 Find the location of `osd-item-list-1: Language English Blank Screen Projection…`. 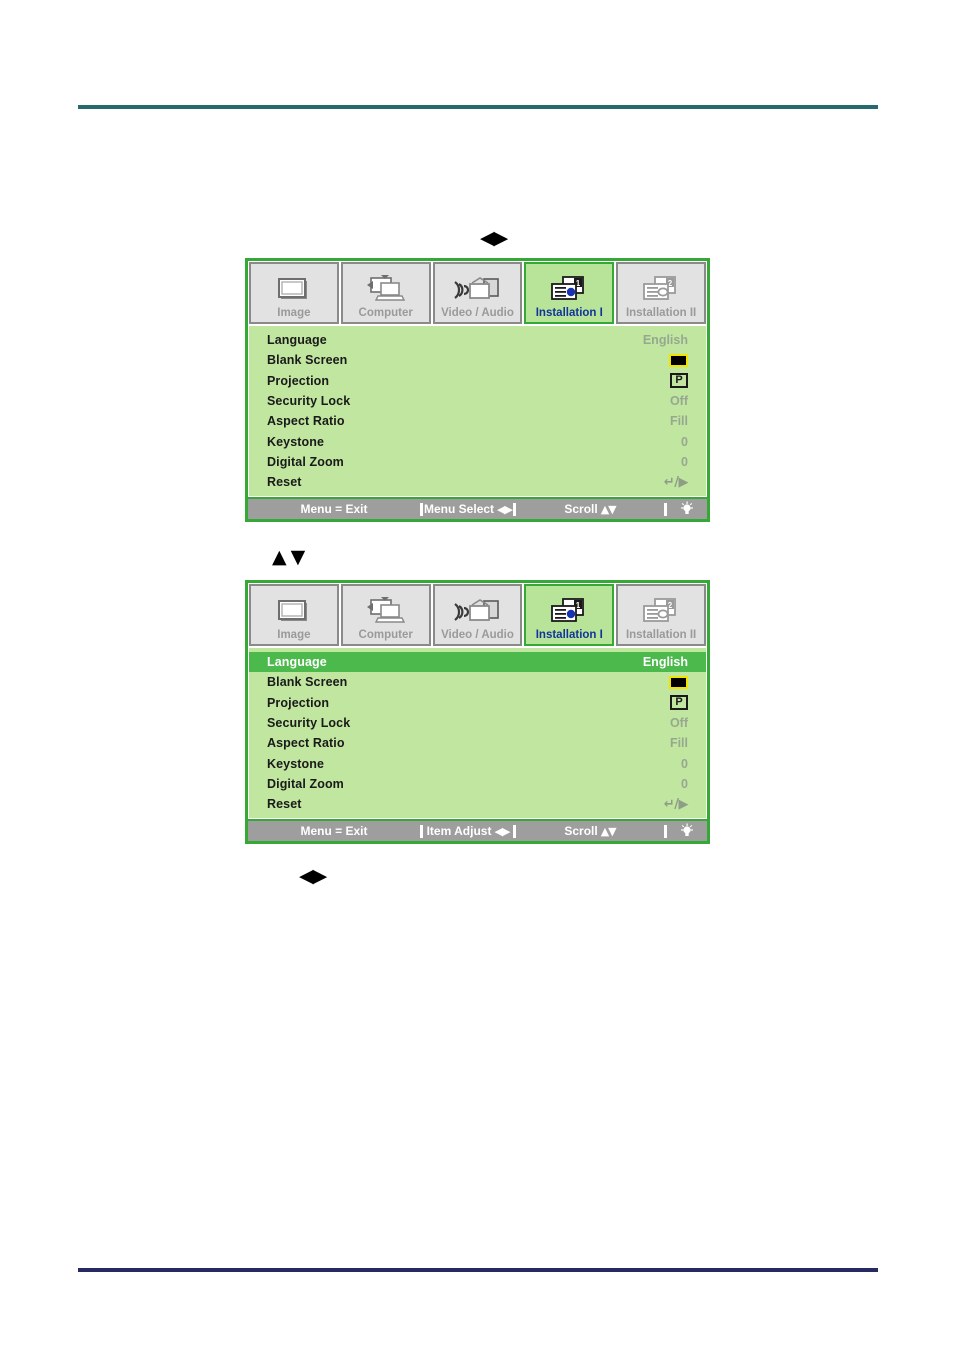

osd-item-list-1: Language English Blank Screen Projection… is located at coordinates (477, 411).